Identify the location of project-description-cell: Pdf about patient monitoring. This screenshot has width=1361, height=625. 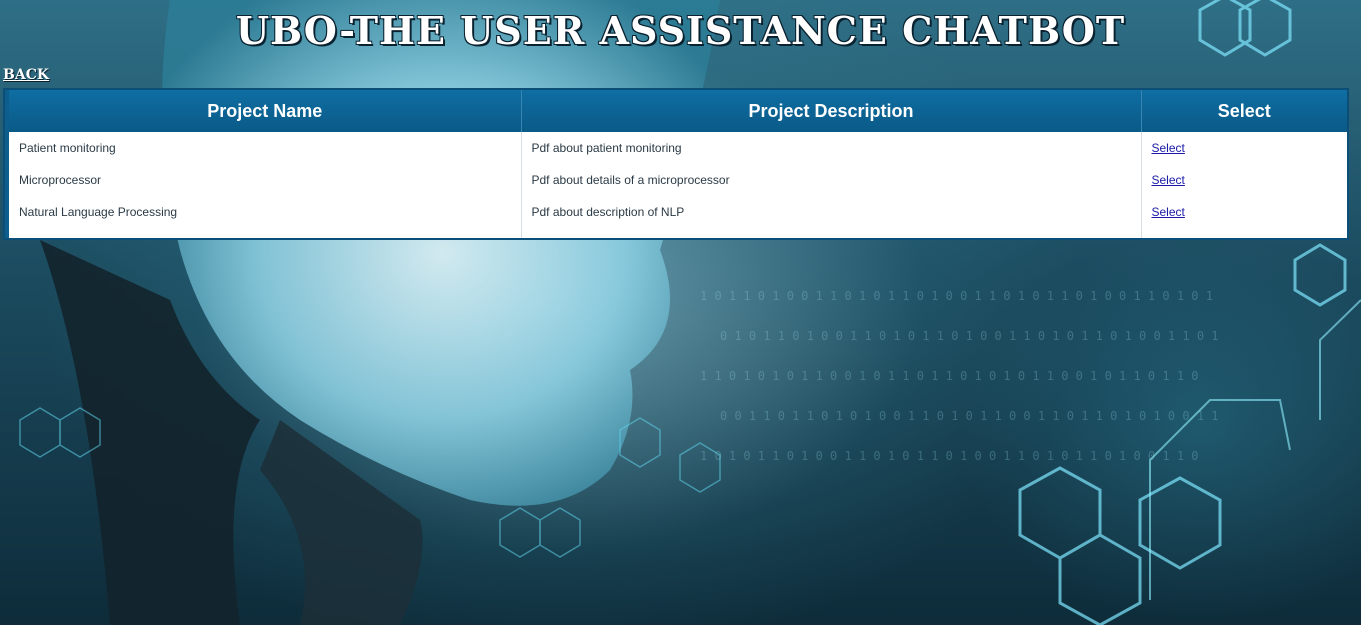
(831, 148).